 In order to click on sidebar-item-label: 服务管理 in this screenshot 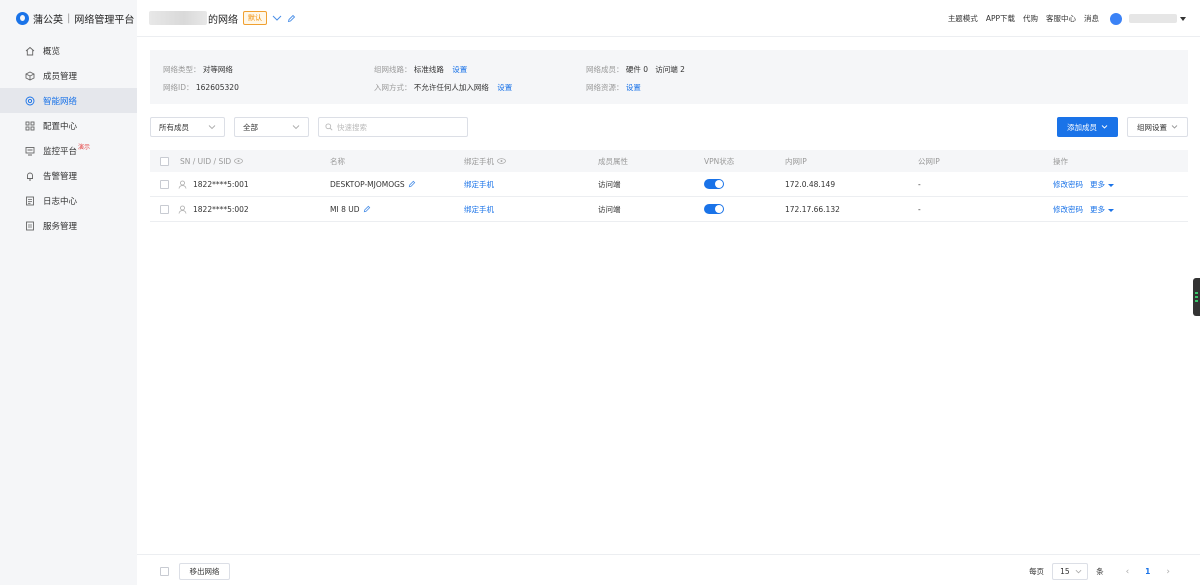, I will do `click(60, 226)`.